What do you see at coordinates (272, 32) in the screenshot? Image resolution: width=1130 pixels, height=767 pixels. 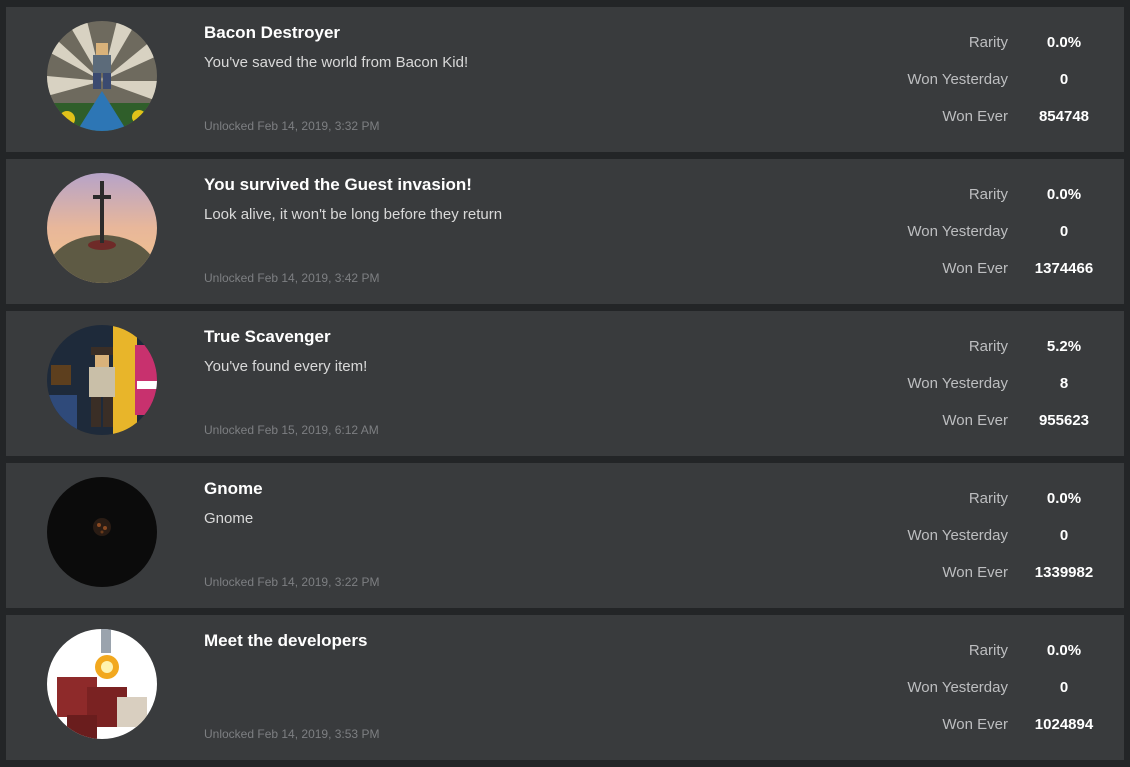 I see `badge-title: Bacon Destroyer` at bounding box center [272, 32].